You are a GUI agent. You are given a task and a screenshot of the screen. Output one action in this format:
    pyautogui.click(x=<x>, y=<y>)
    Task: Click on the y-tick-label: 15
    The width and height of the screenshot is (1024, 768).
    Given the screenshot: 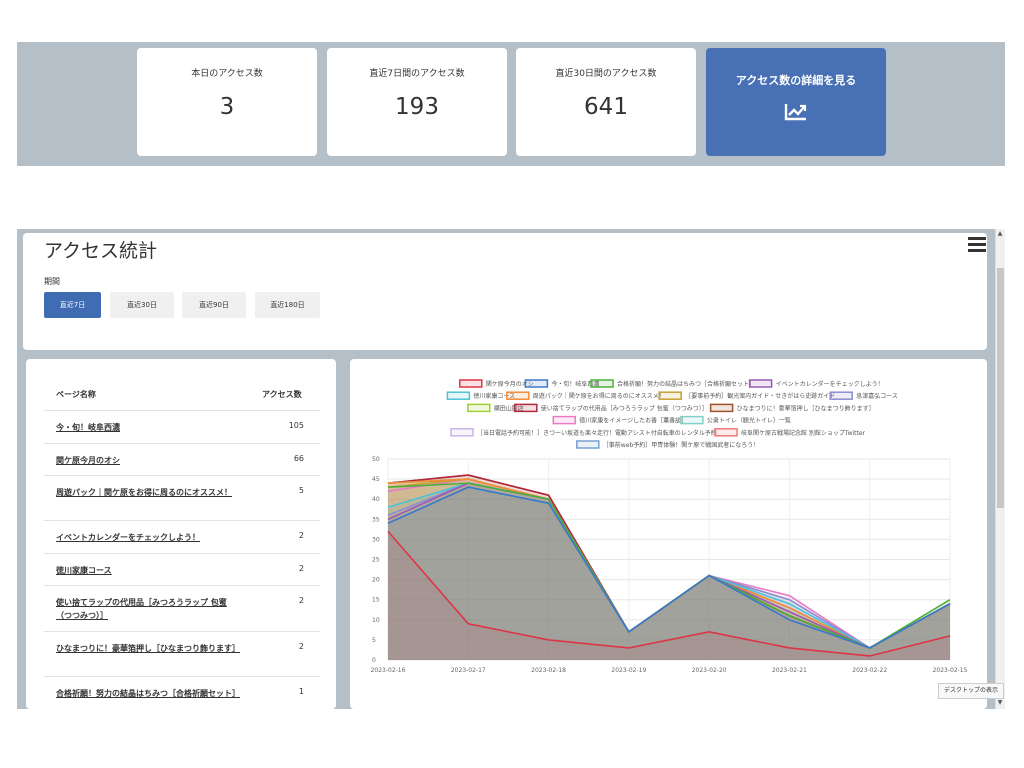 What is the action you would take?
    pyautogui.click(x=376, y=600)
    